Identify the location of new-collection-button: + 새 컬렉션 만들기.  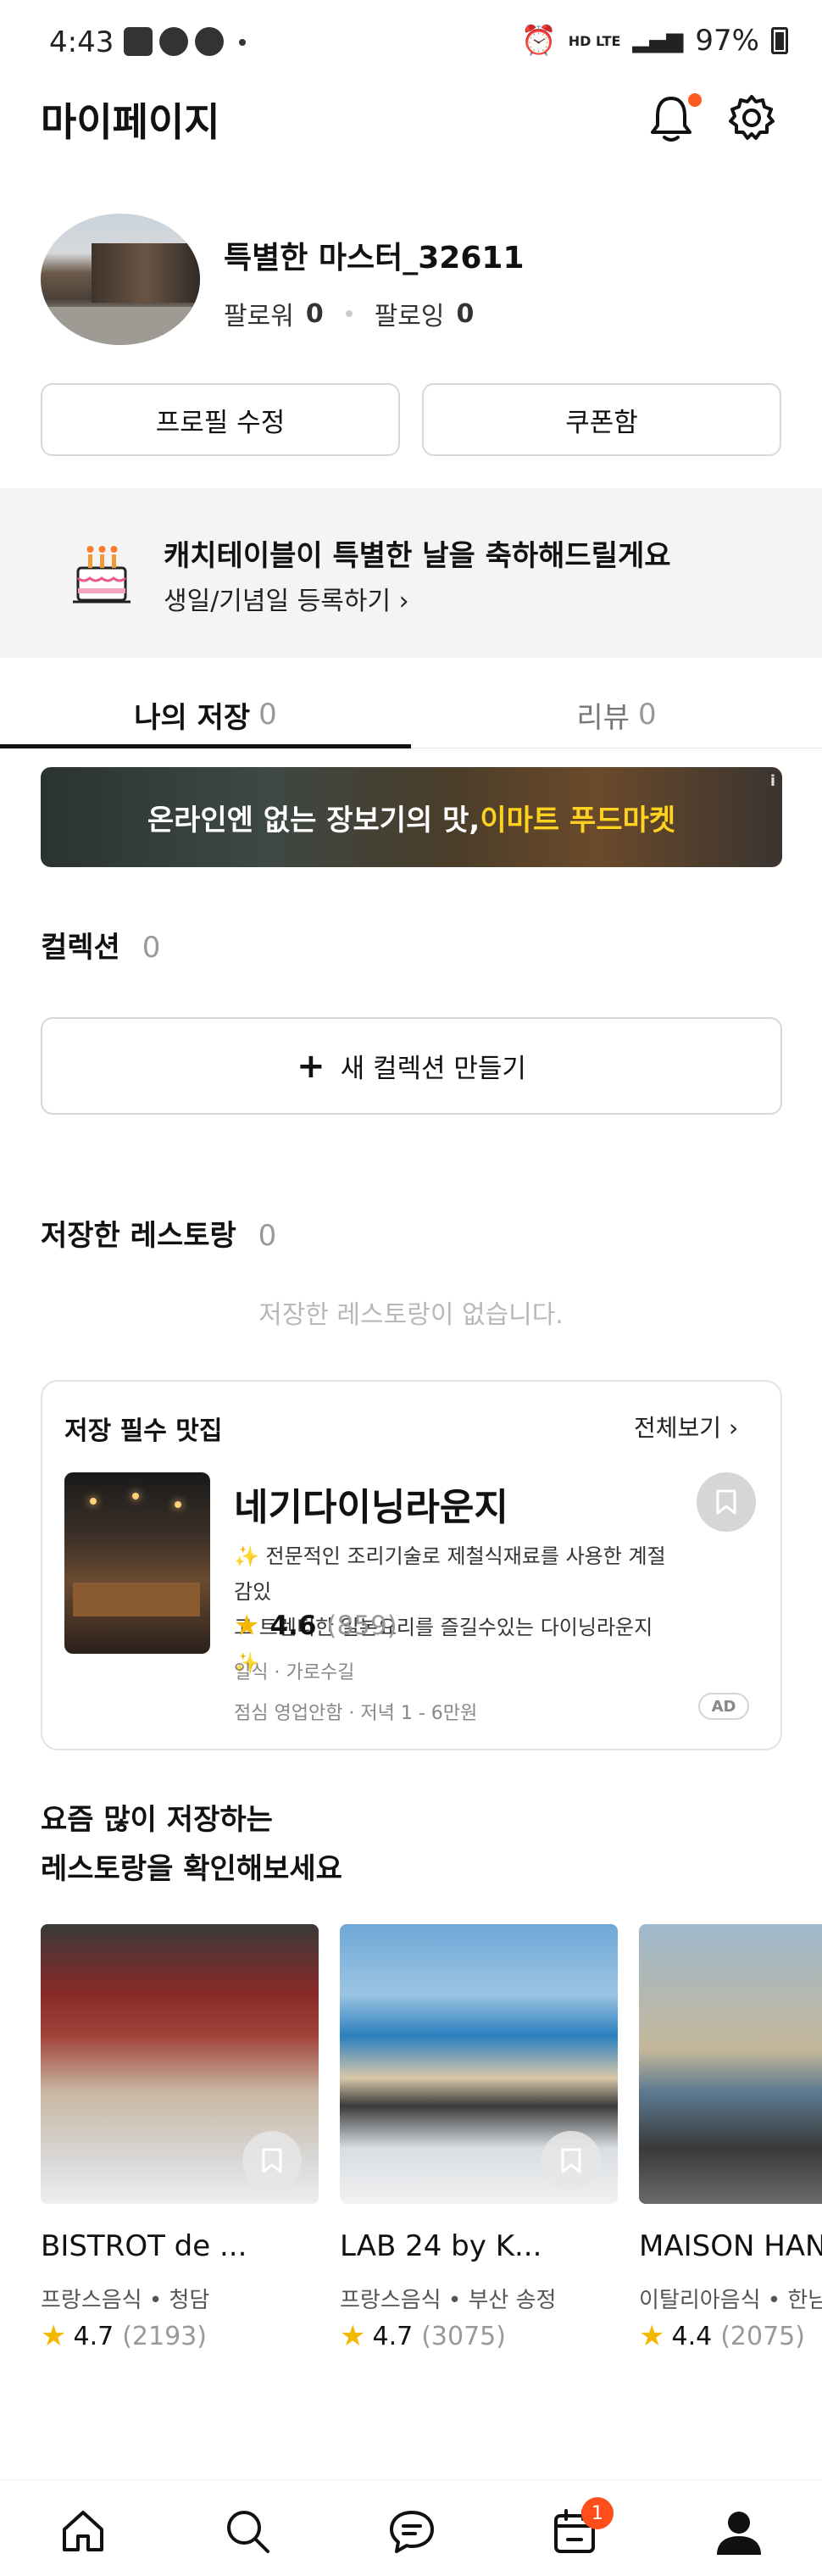
(411, 1066).